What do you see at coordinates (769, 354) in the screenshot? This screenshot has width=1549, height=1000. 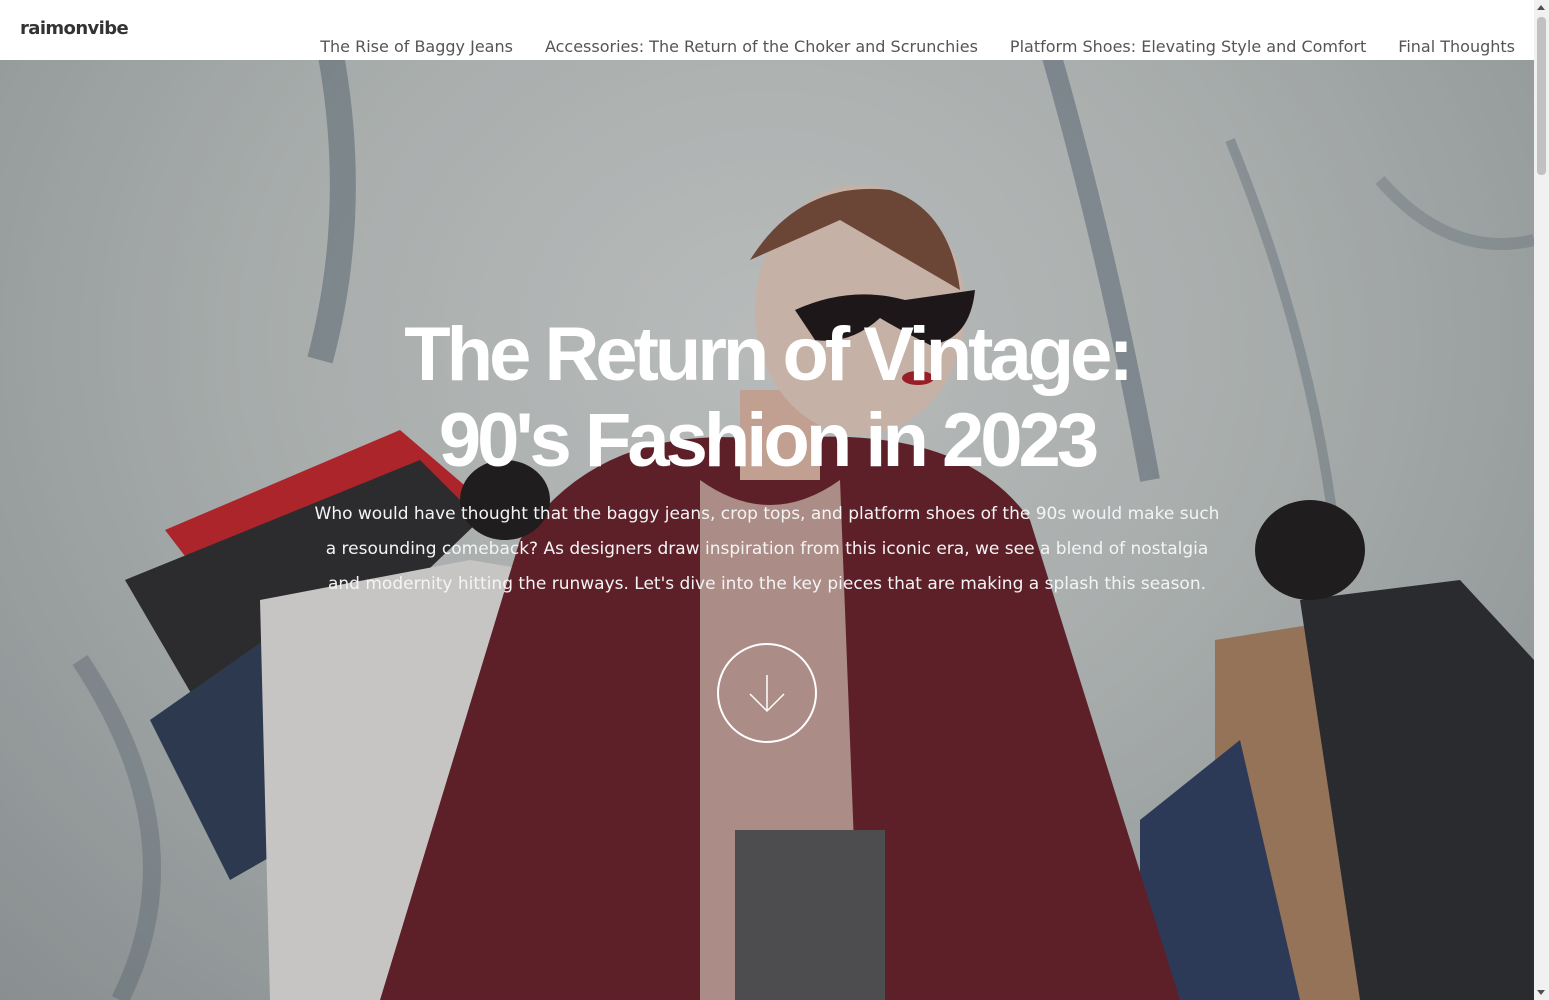 I see `hero-title-line-1: The Return of Vintage:` at bounding box center [769, 354].